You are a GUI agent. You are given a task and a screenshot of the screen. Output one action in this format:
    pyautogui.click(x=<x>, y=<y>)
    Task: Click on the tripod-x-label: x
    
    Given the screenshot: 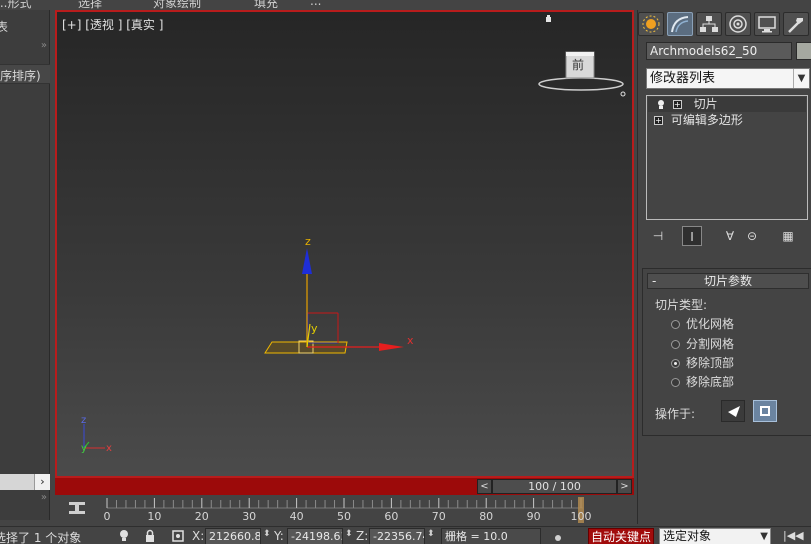 What is the action you would take?
    pyautogui.click(x=109, y=448)
    